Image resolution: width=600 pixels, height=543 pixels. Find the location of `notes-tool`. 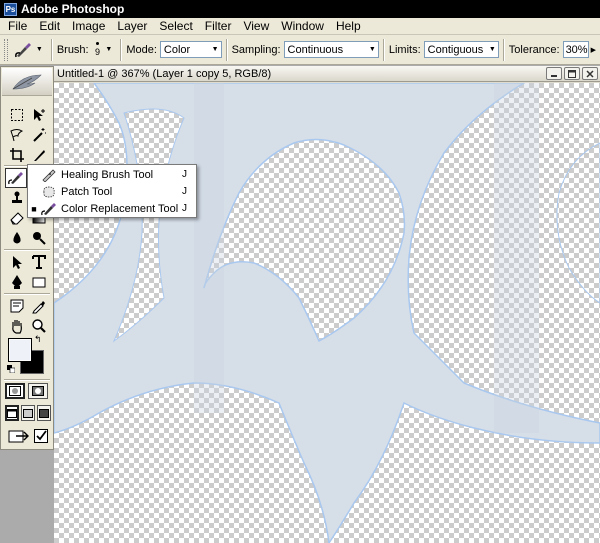

notes-tool is located at coordinates (17, 306).